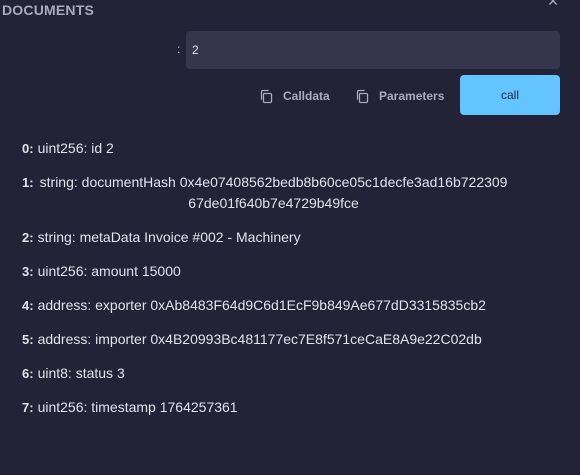  Describe the element at coordinates (28, 182) in the screenshot. I see `result-index: 1:` at that location.